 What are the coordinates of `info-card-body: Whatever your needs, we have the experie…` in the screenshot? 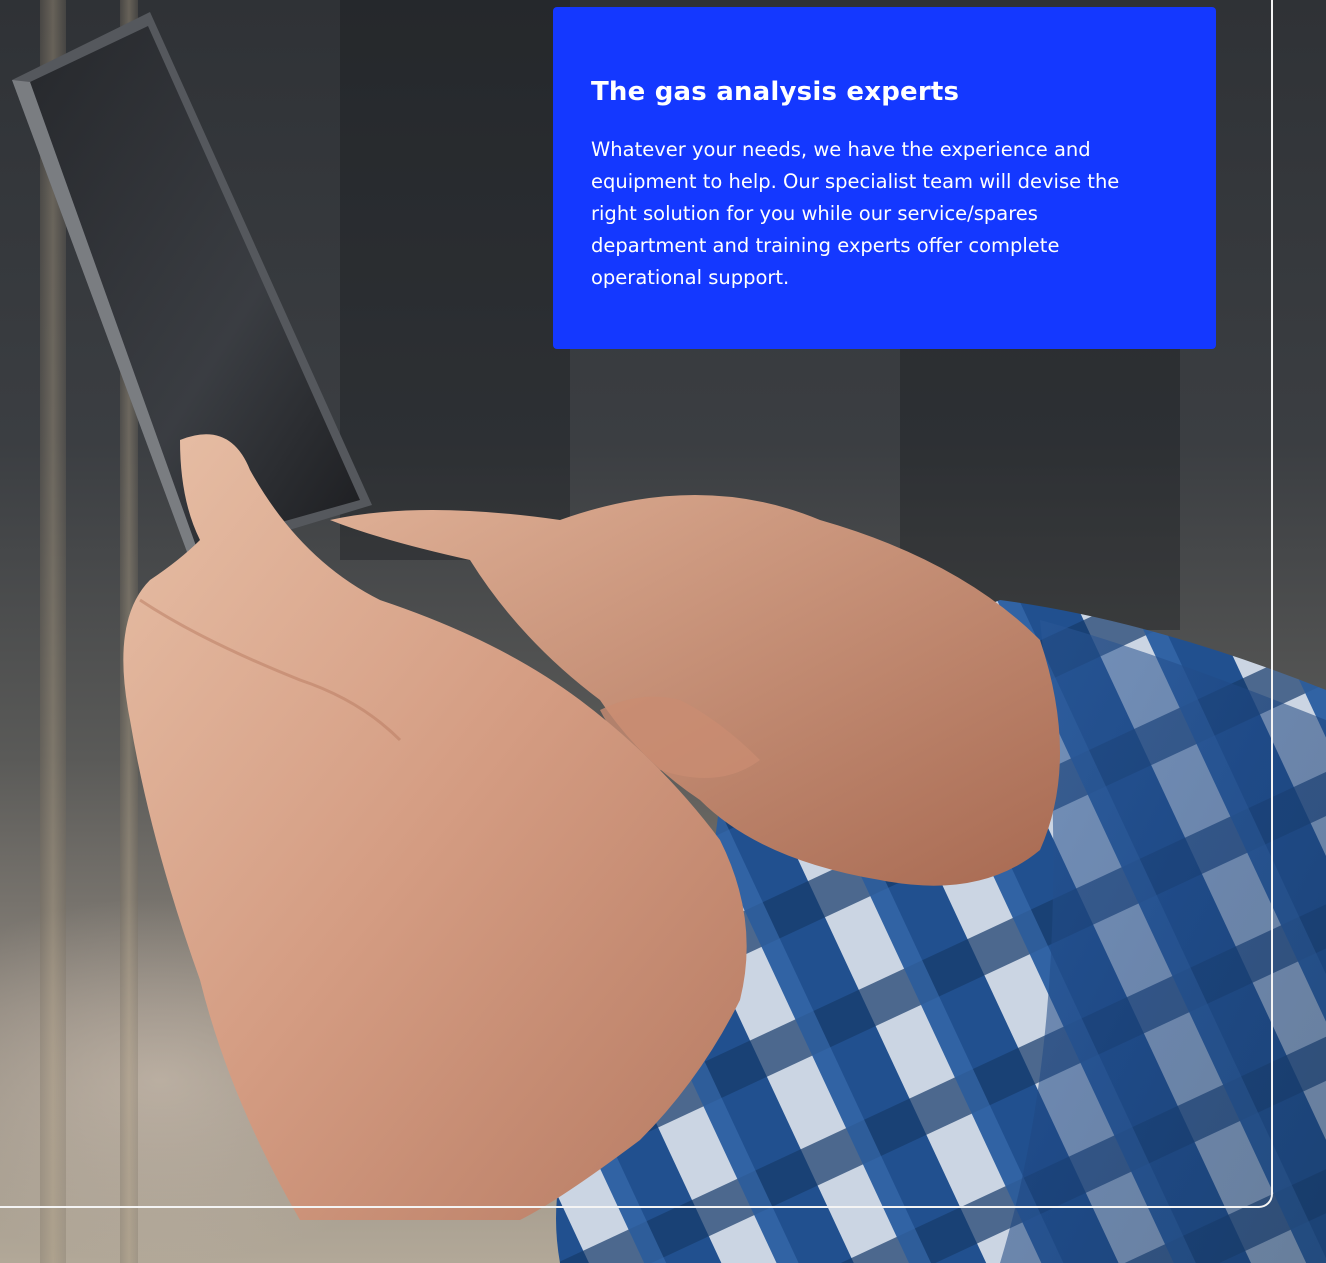 It's located at (855, 214).